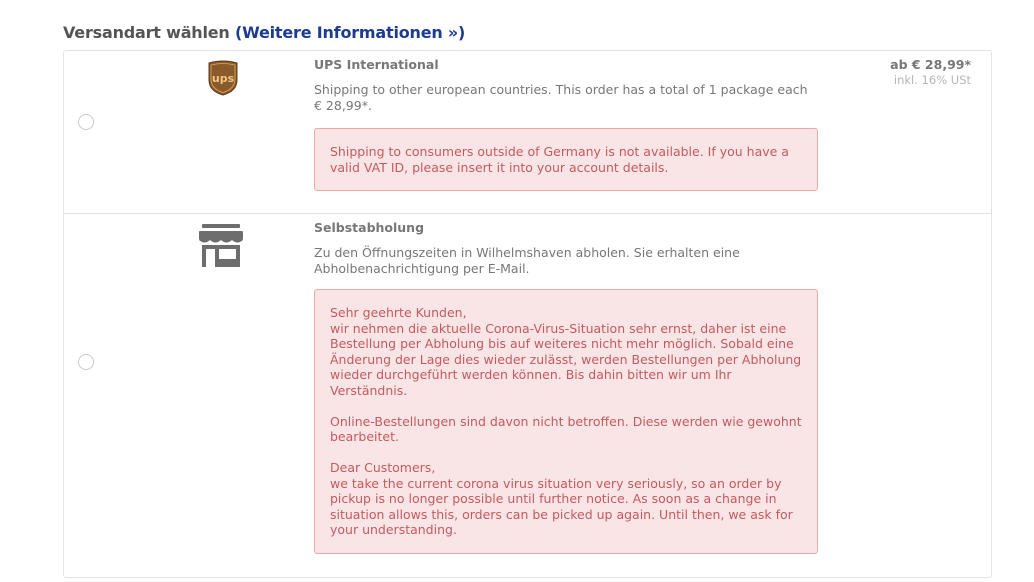  I want to click on ups-price: ab € 28,99* inkl. 16% USt, so click(930, 72).